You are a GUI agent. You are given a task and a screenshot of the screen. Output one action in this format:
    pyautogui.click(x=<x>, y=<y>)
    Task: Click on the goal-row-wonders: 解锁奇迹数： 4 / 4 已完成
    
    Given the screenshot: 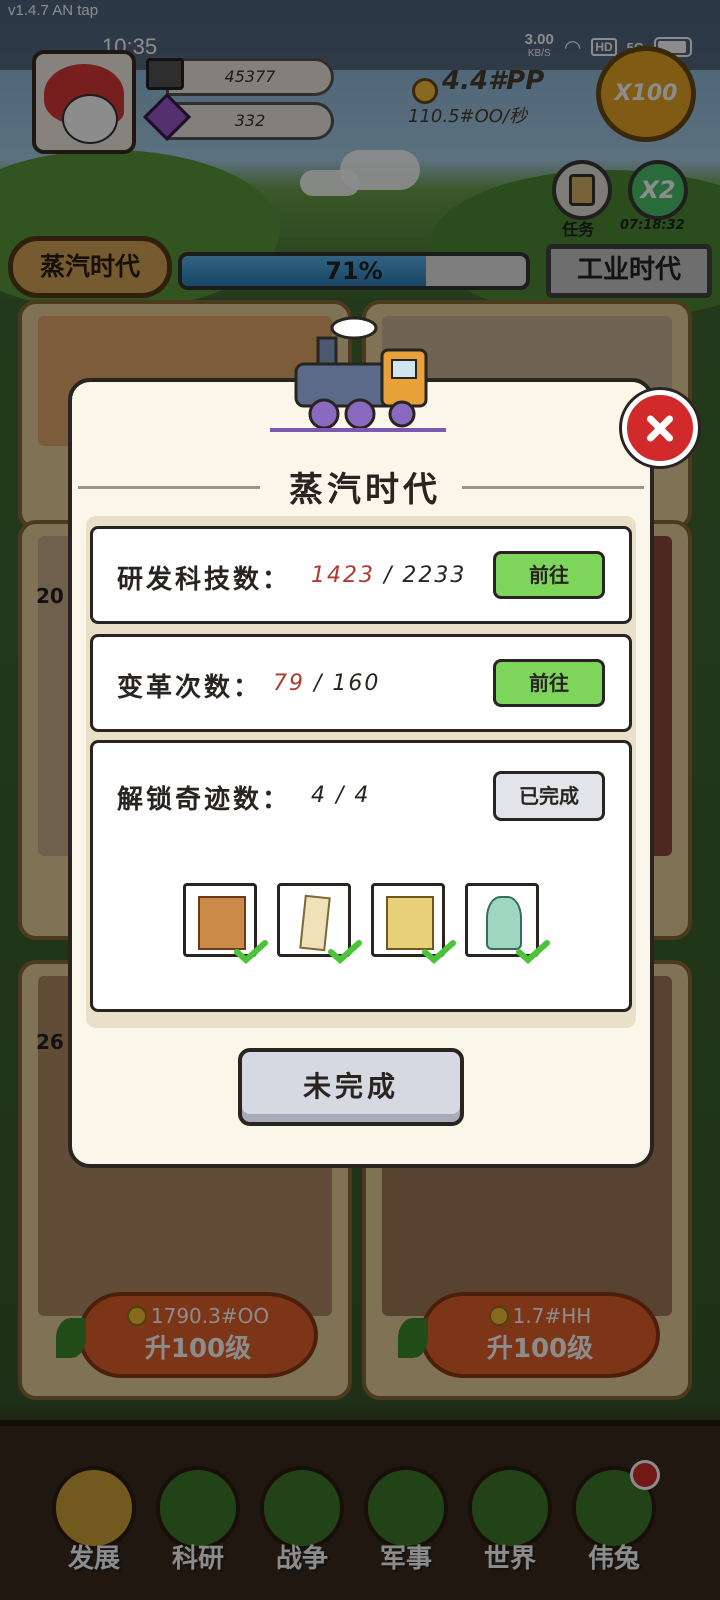 What is the action you would take?
    pyautogui.click(x=361, y=876)
    